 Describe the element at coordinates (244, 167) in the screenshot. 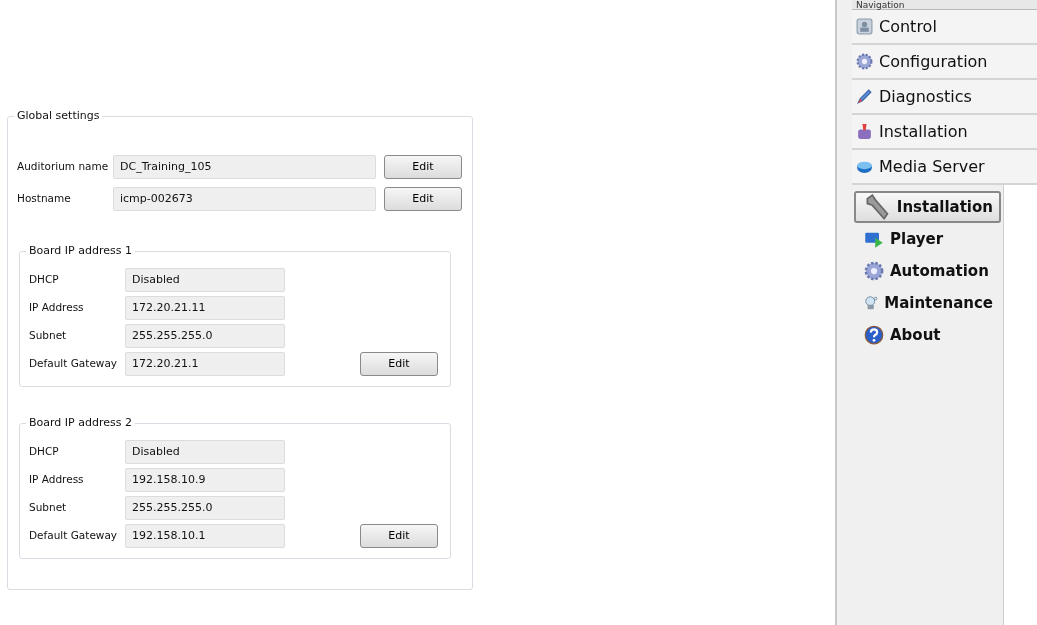

I see `text-field: DC_Training_105` at that location.